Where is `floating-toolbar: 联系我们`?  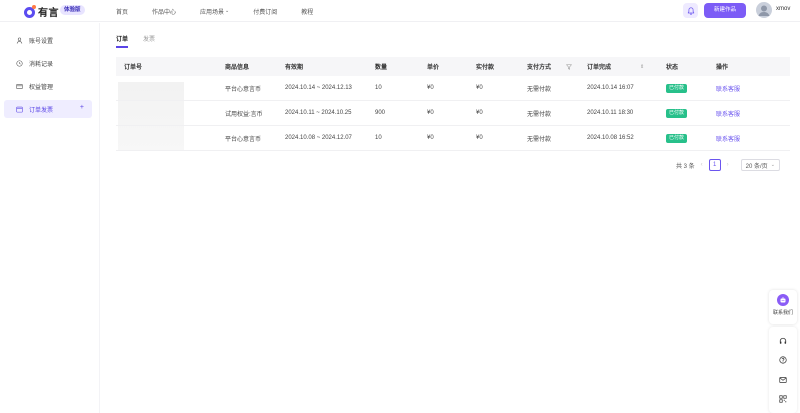
floating-toolbar: 联系我们 is located at coordinates (783, 351).